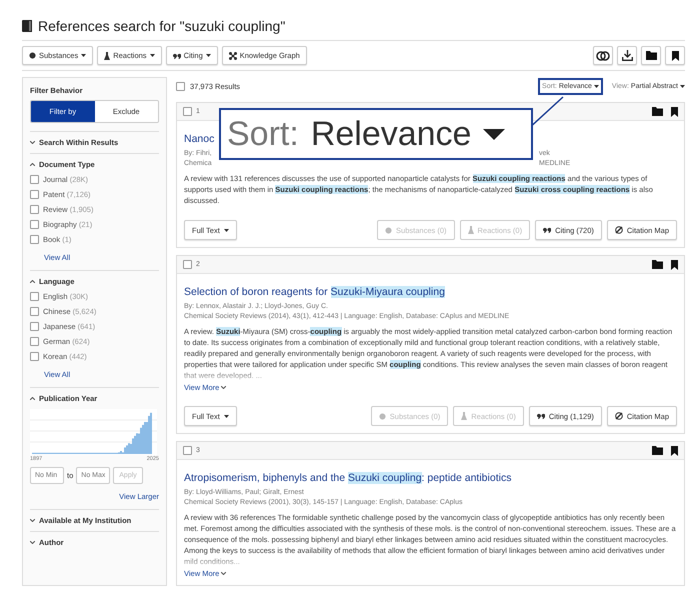  What do you see at coordinates (27, 26) in the screenshot?
I see `book-icon` at bounding box center [27, 26].